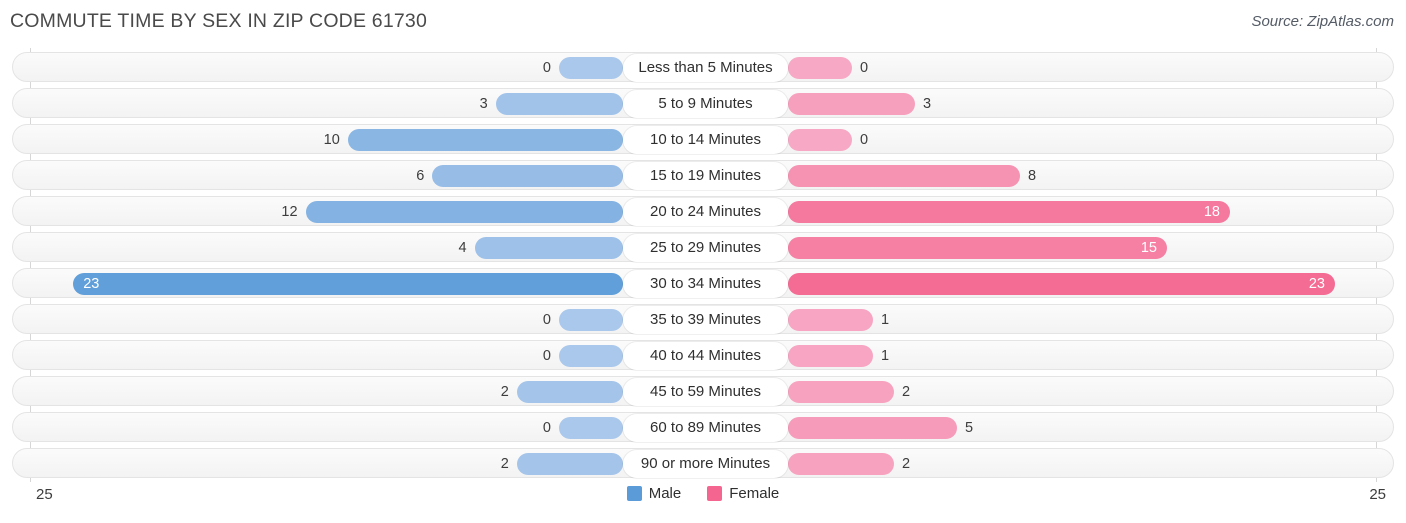  I want to click on table-row: 0 1 40 to 44 Minutes, so click(703, 355).